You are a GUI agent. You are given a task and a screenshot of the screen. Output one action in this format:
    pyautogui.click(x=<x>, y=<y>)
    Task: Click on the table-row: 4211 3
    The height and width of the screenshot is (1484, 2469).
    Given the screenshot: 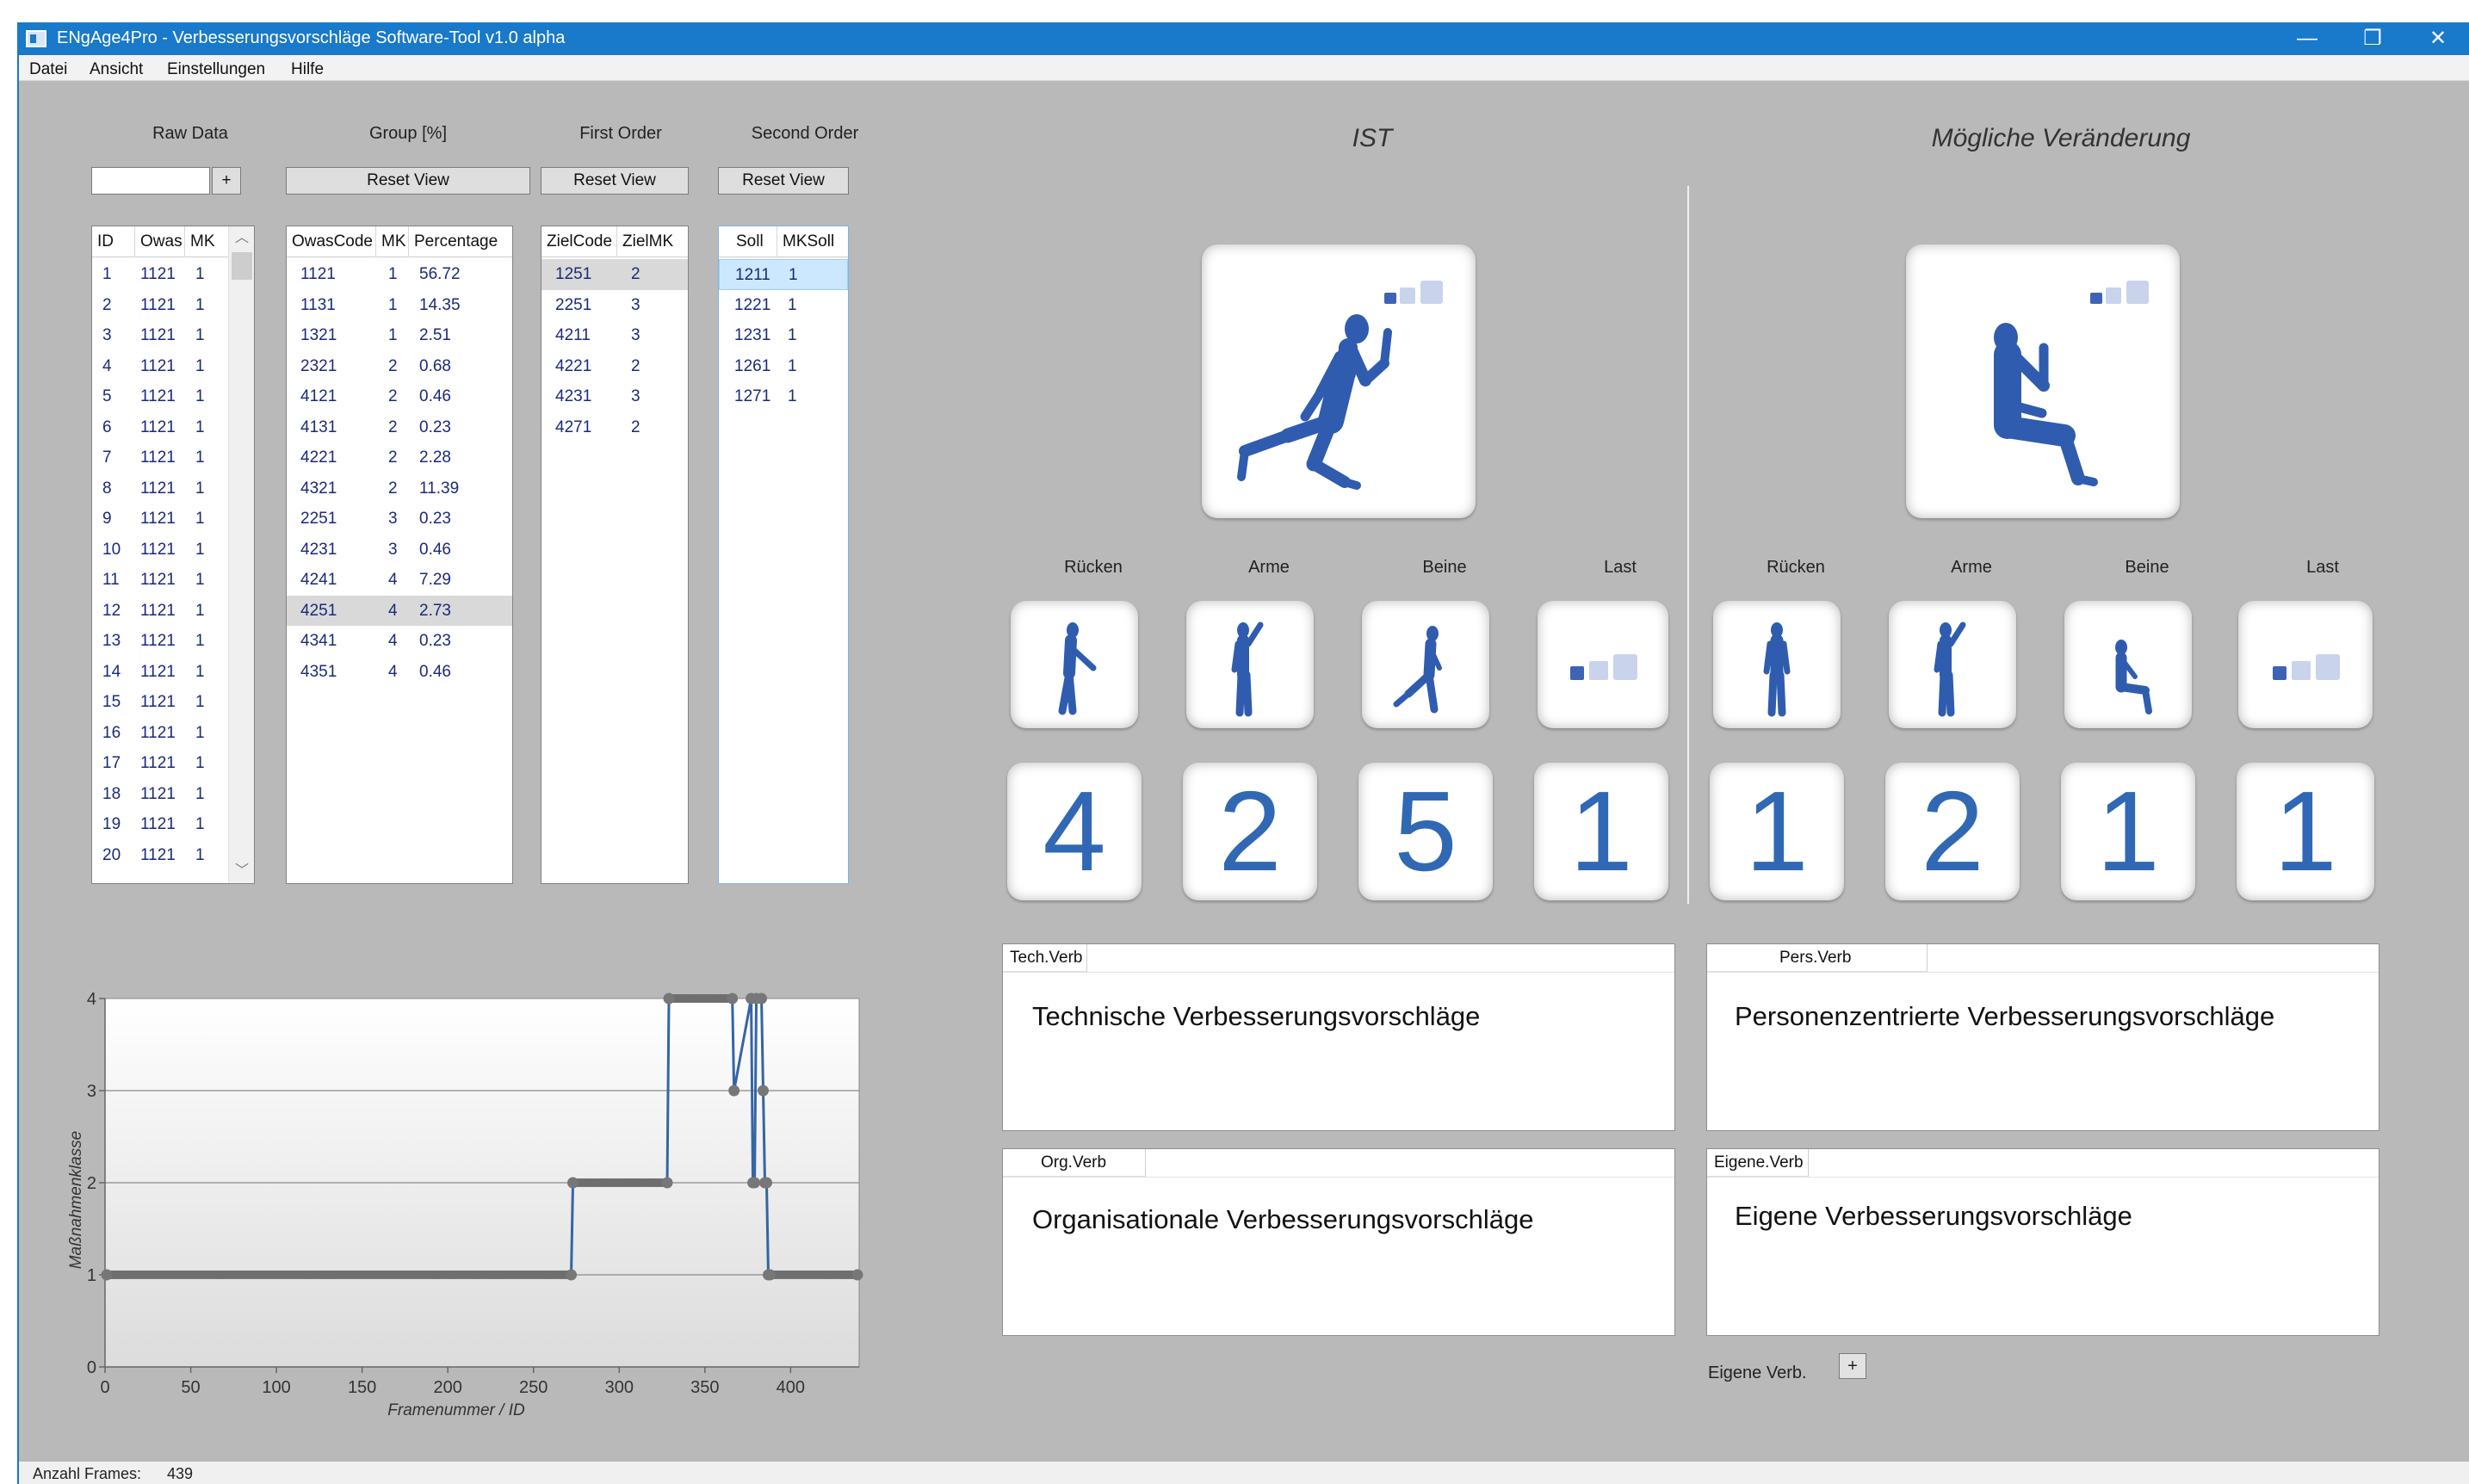 What is the action you would take?
    pyautogui.click(x=614, y=335)
    